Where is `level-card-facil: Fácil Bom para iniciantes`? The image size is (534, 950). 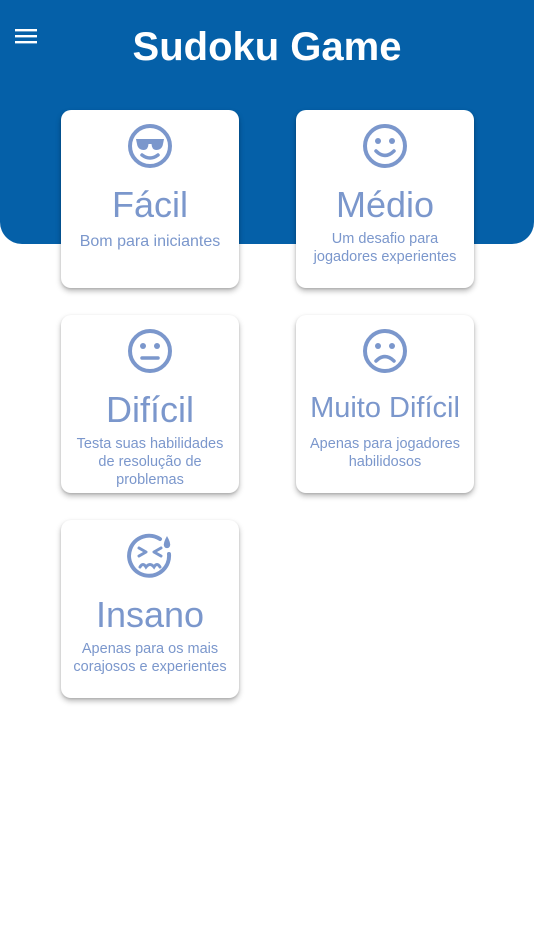
level-card-facil: Fácil Bom para iniciantes is located at coordinates (150, 199).